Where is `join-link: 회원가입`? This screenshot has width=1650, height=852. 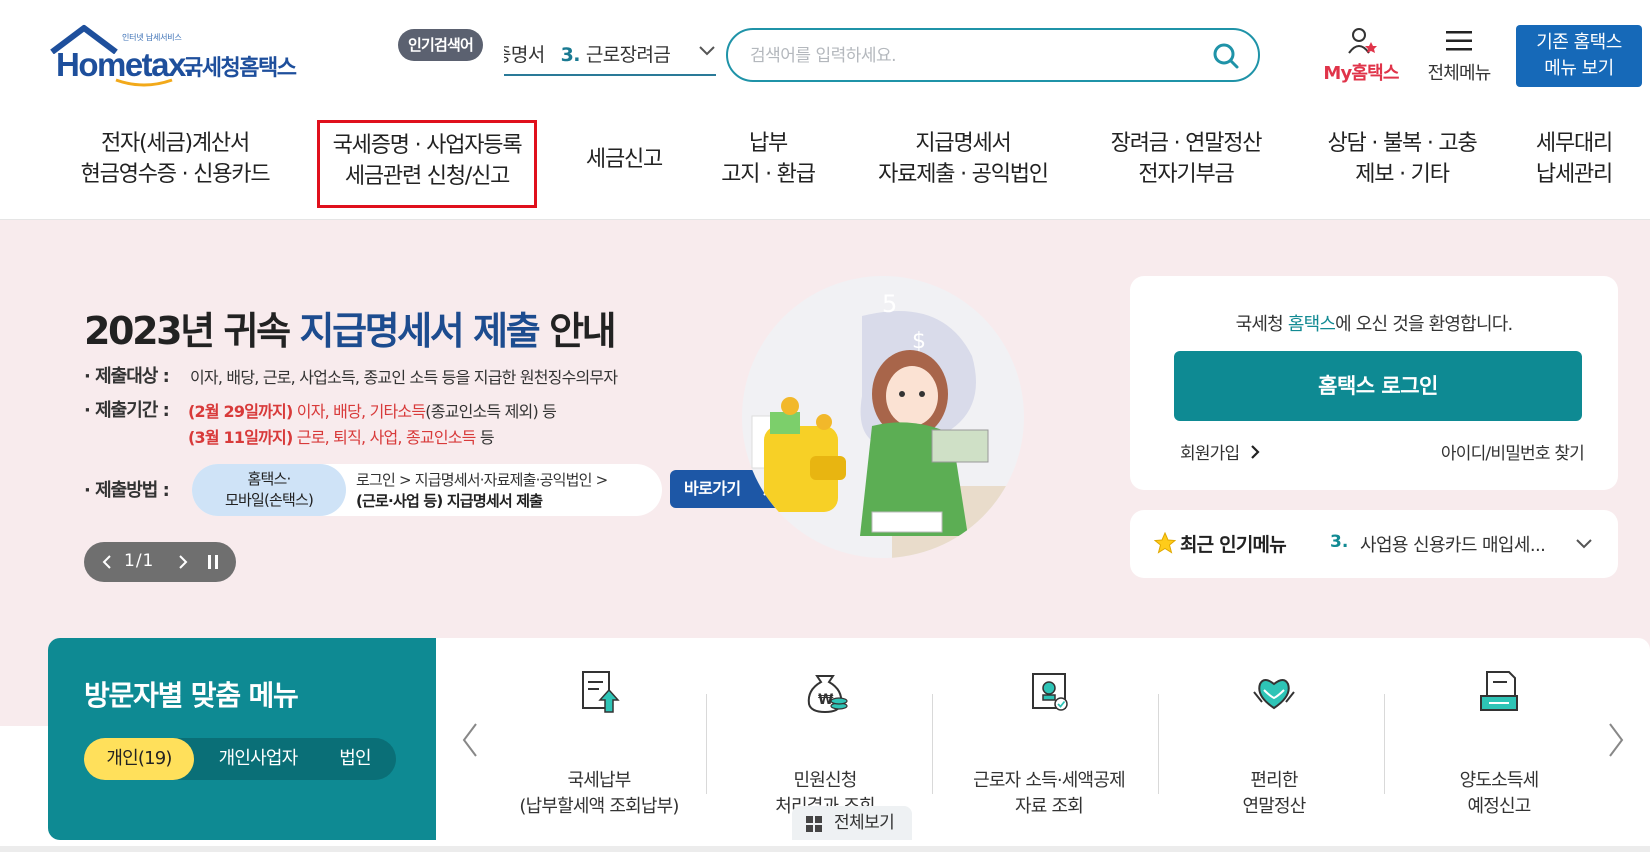
join-link: 회원가입 is located at coordinates (1220, 451).